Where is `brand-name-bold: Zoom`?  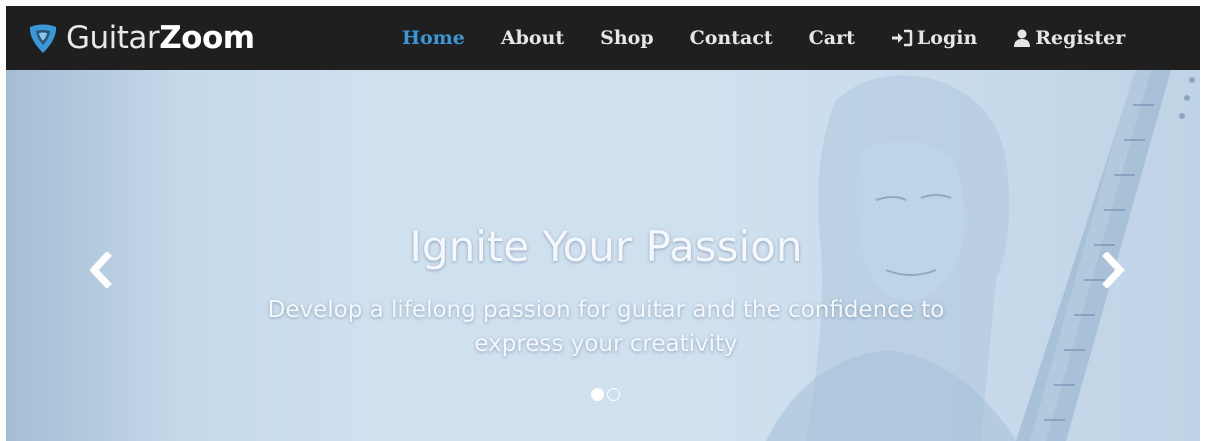 brand-name-bold: Zoom is located at coordinates (207, 38).